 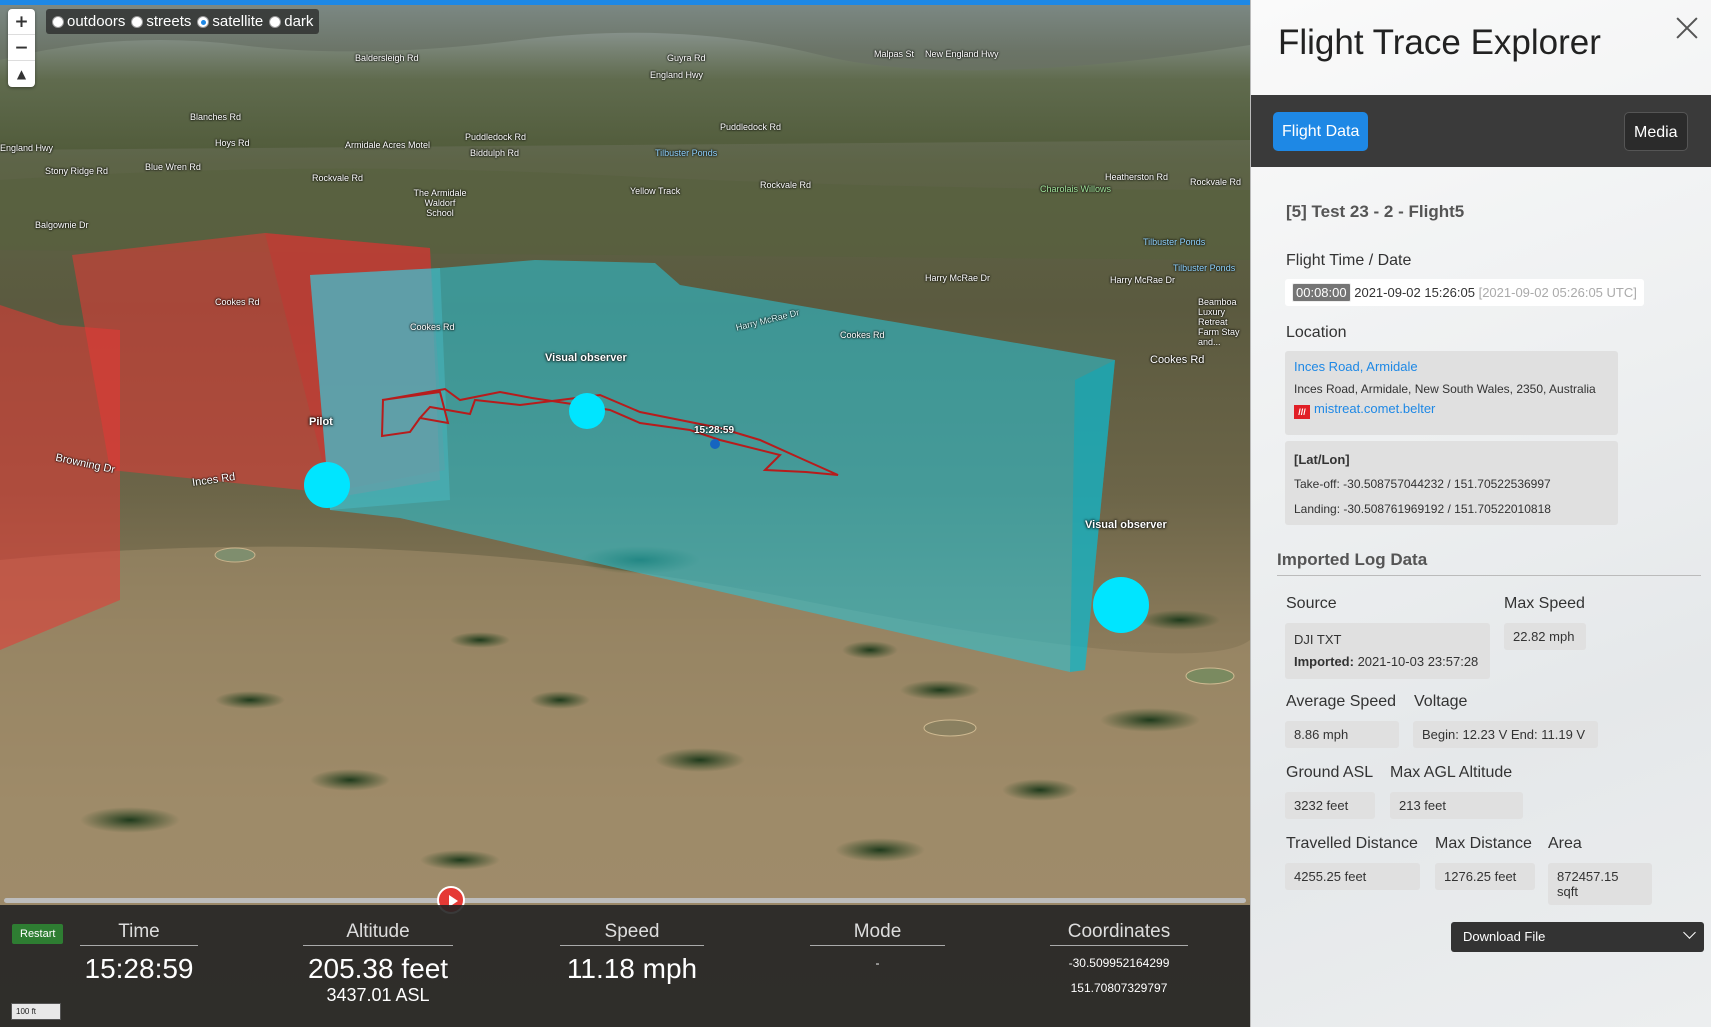 What do you see at coordinates (77, 171) in the screenshot?
I see `road-label: Stony Ridge Rd` at bounding box center [77, 171].